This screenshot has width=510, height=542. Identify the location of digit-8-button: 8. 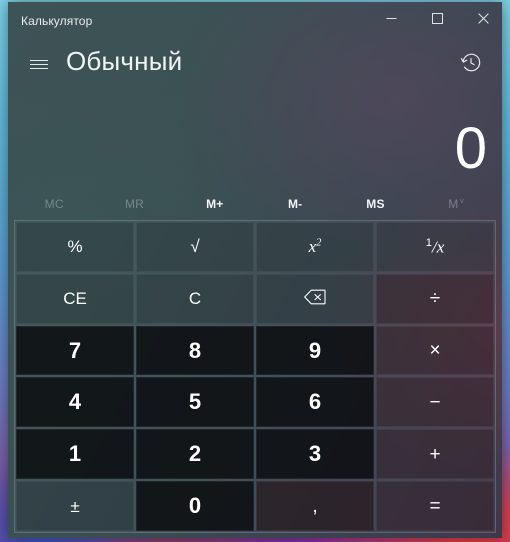
(195, 350).